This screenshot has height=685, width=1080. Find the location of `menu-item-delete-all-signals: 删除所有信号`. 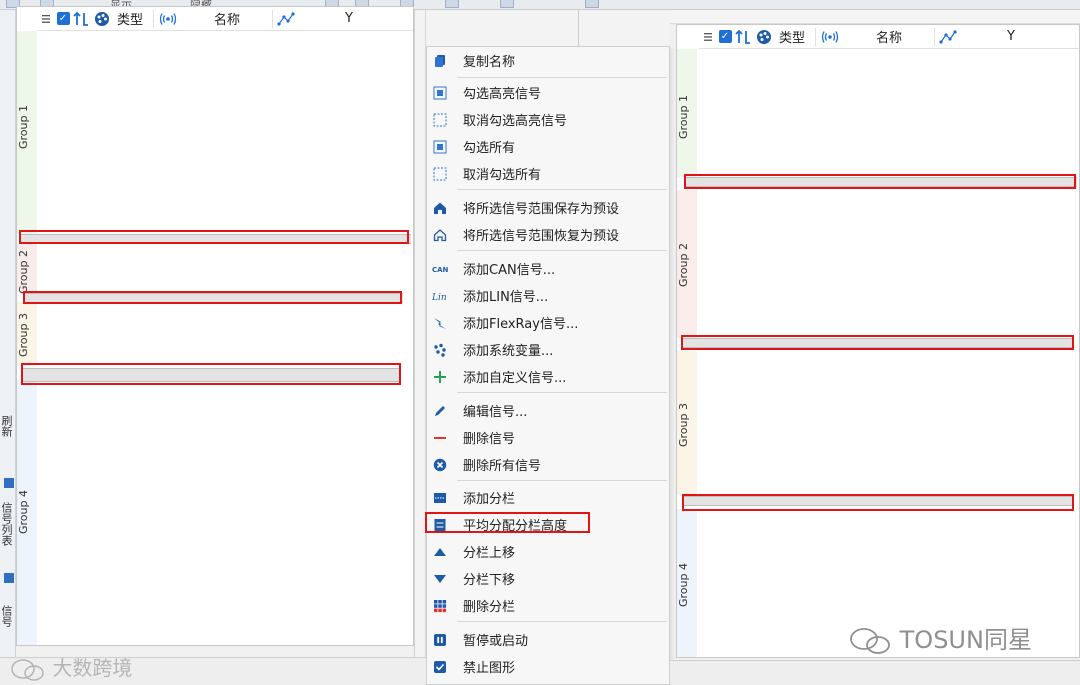

menu-item-delete-all-signals: 删除所有信号 is located at coordinates (548, 464).